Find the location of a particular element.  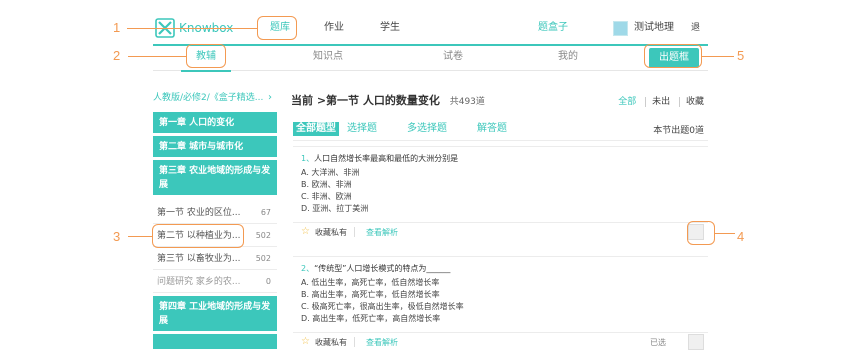

filter-group: 全部 未出 收藏 is located at coordinates (658, 100).